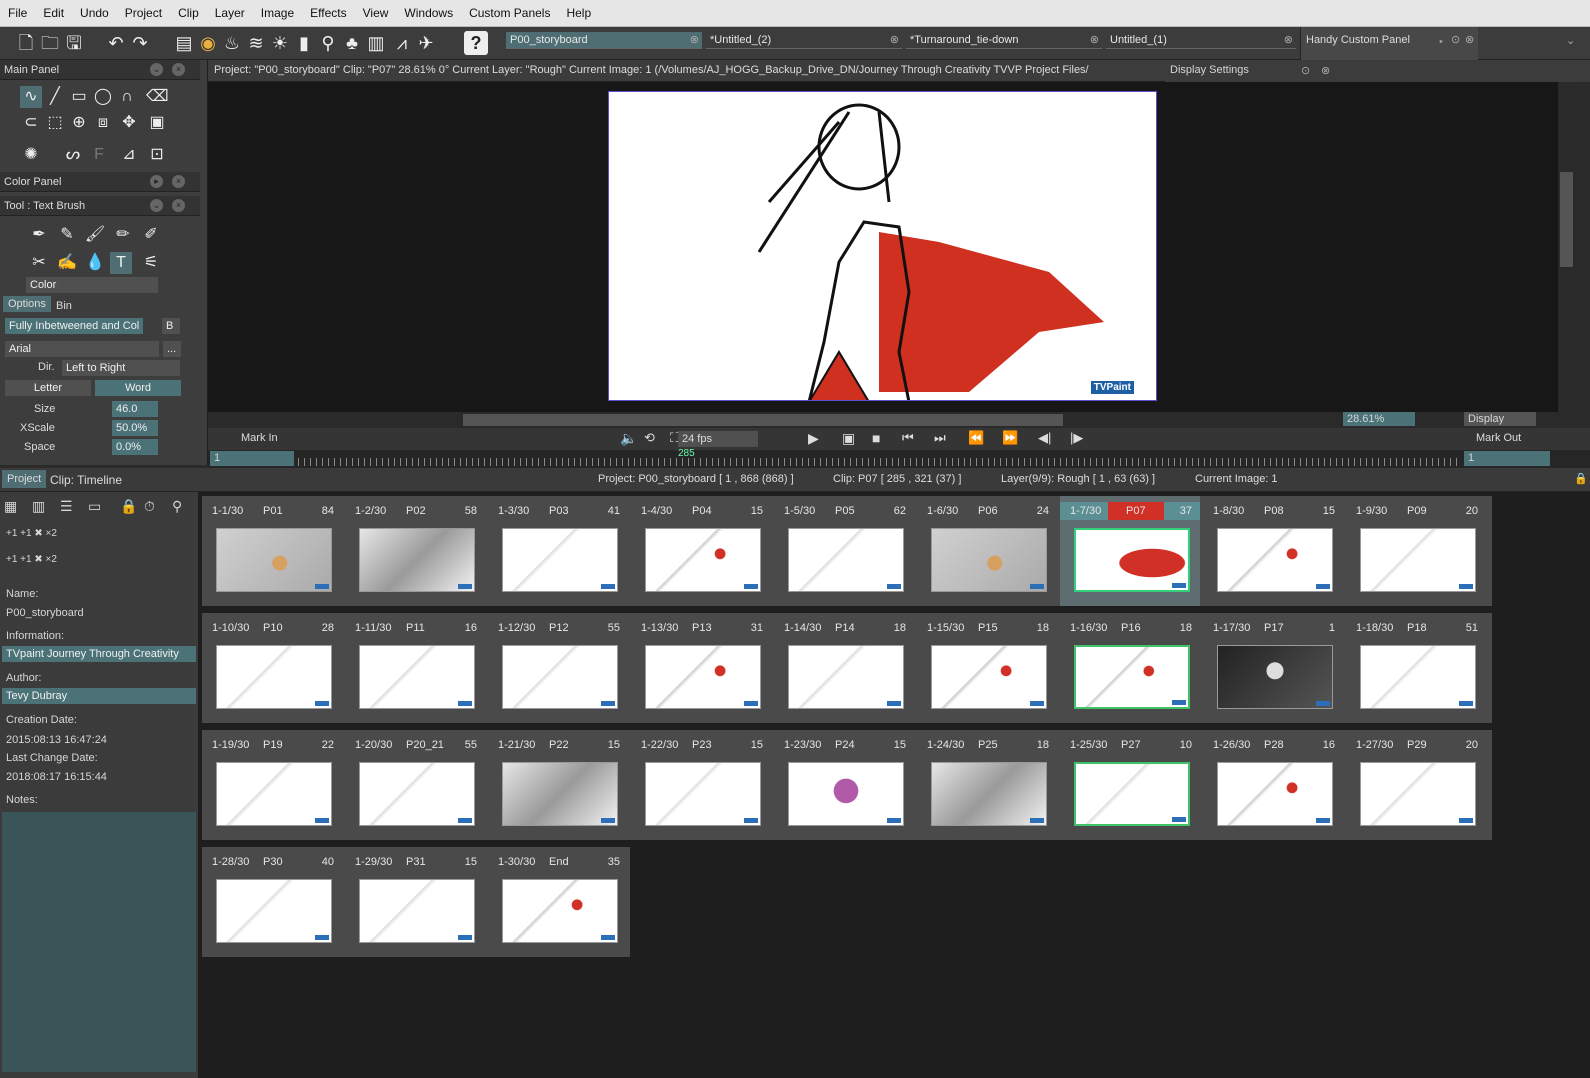 Image resolution: width=1590 pixels, height=1078 pixels. Describe the element at coordinates (129, 123) in the screenshot. I see `move-icon: ✥` at that location.